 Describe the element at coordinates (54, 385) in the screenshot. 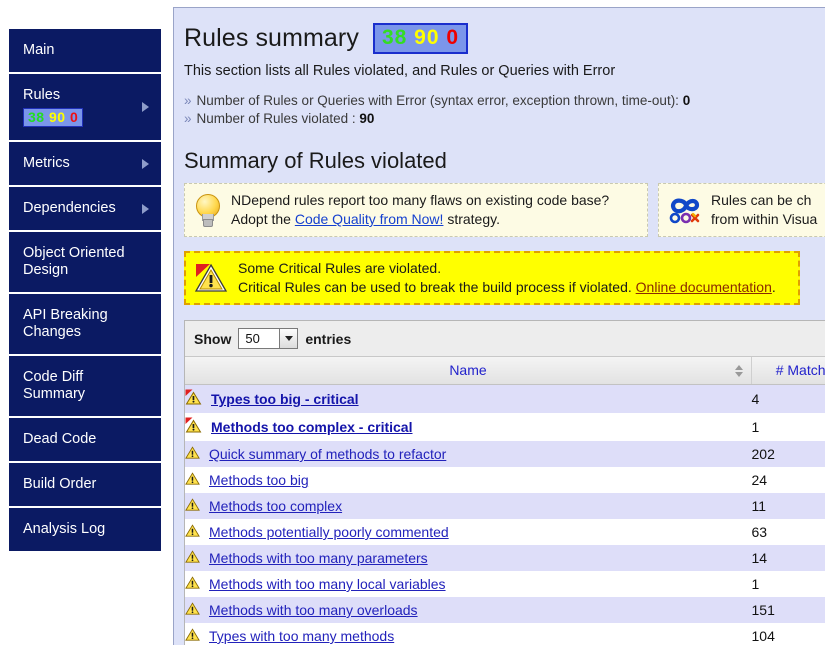

I see `sidebar-item-label: Code Diff Summary` at that location.